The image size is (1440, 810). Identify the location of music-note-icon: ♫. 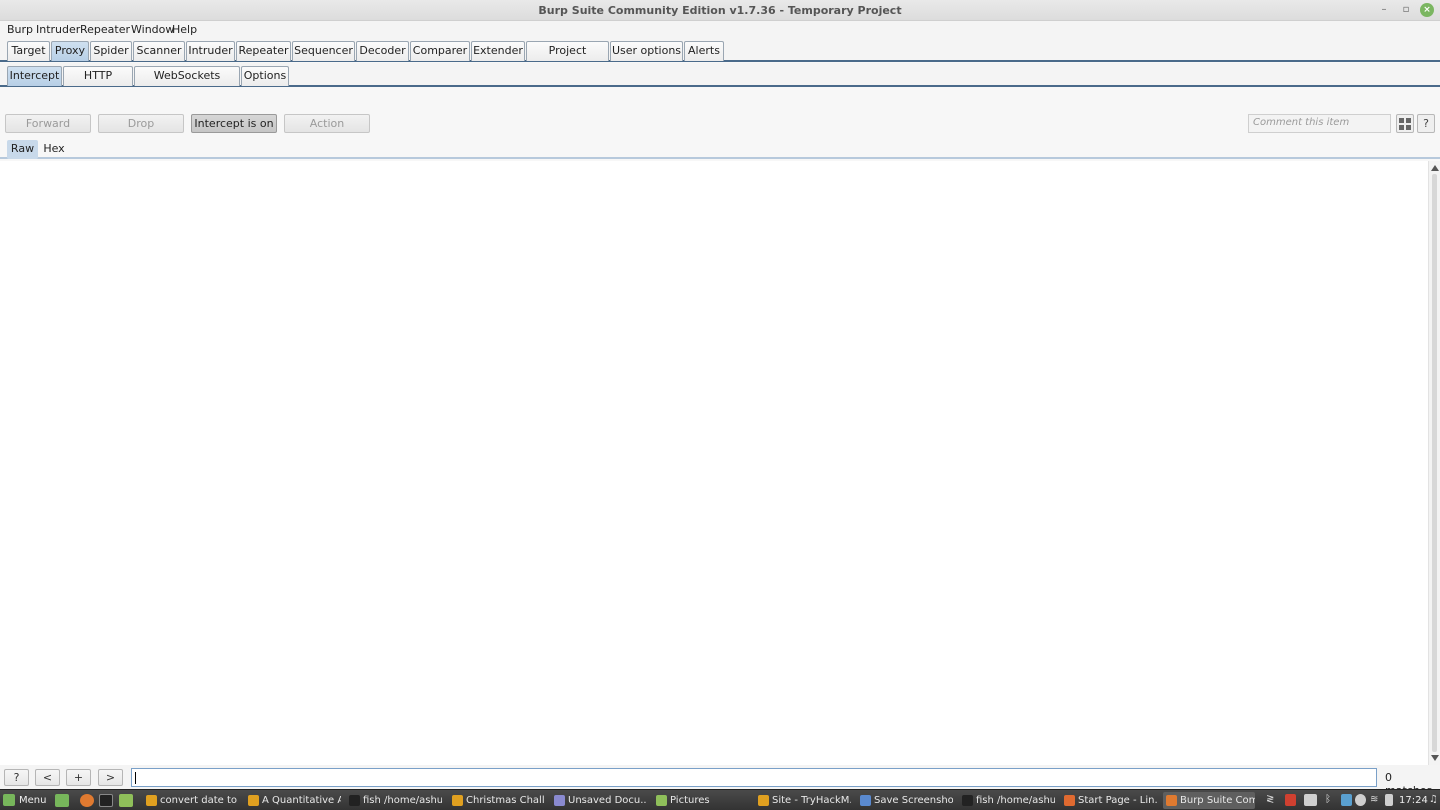
(1434, 800).